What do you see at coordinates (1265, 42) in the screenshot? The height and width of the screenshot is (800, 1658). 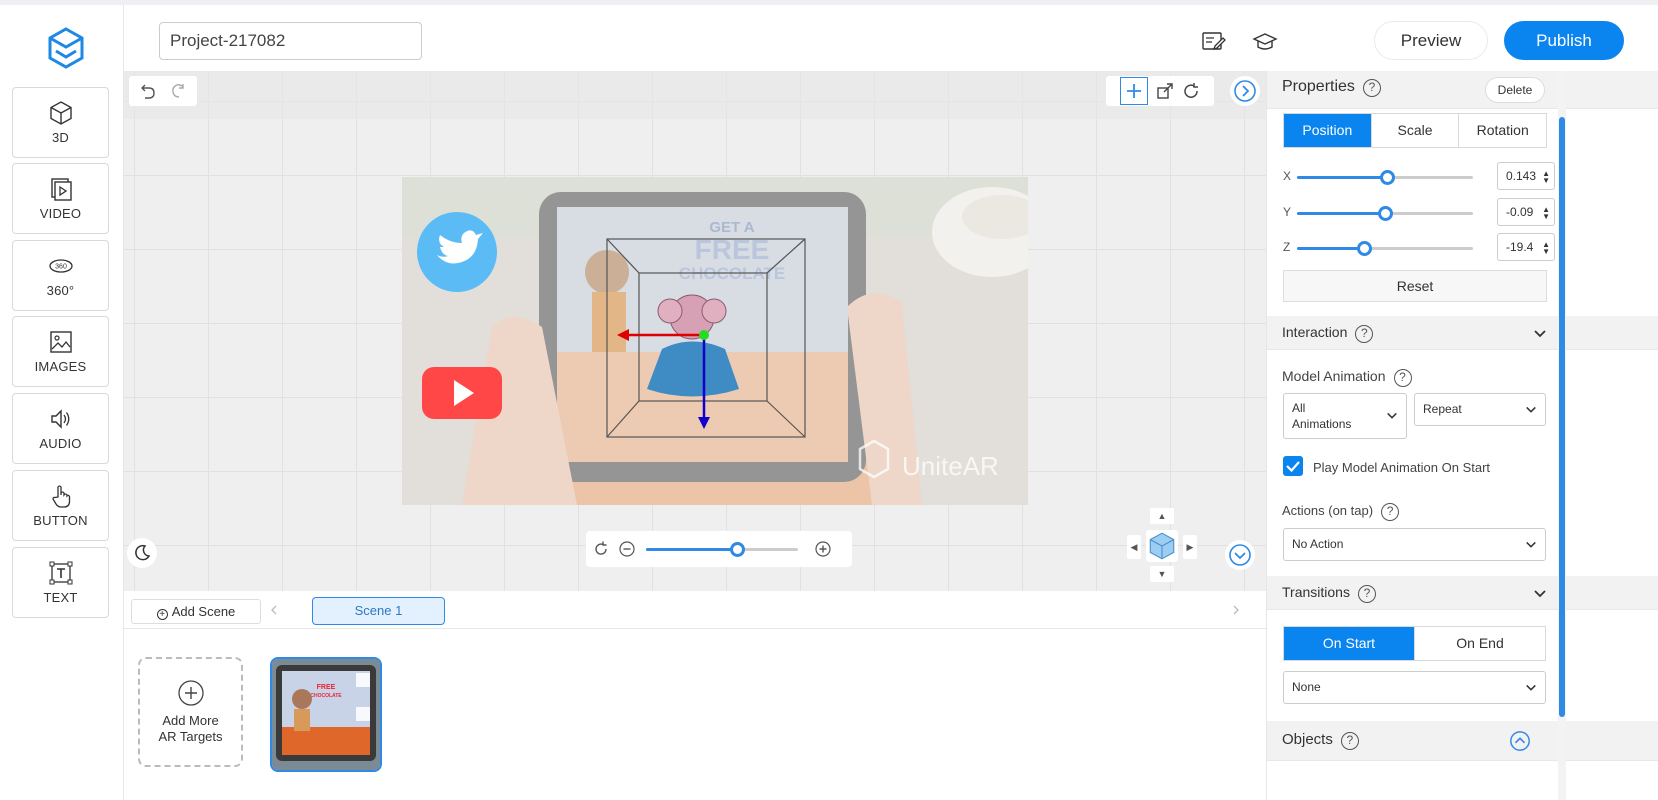 I see `tutorial-graduation-cap-icon` at bounding box center [1265, 42].